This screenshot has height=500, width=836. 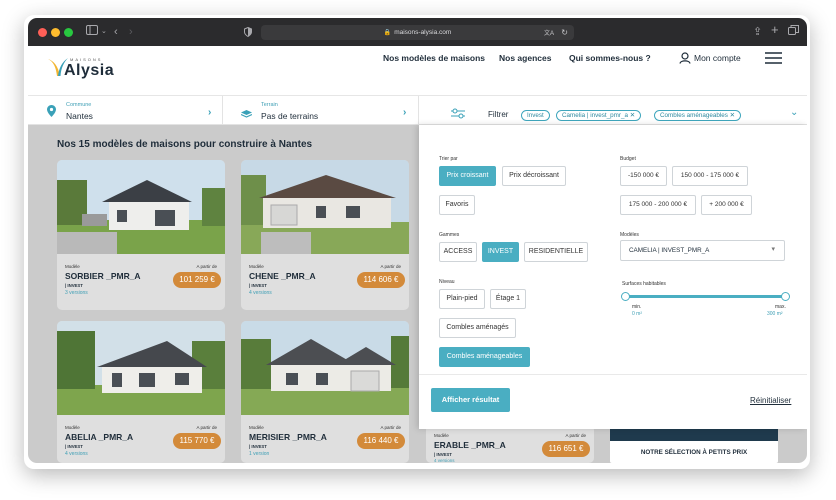 What do you see at coordinates (55, 32) in the screenshot?
I see `minimize-window-button` at bounding box center [55, 32].